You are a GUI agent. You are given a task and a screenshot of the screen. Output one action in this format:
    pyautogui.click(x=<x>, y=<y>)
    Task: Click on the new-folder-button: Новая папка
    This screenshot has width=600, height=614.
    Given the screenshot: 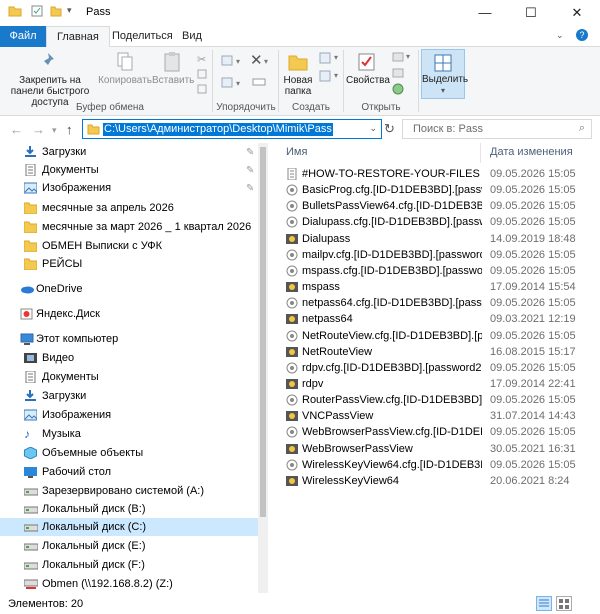 What is the action you would take?
    pyautogui.click(x=298, y=74)
    